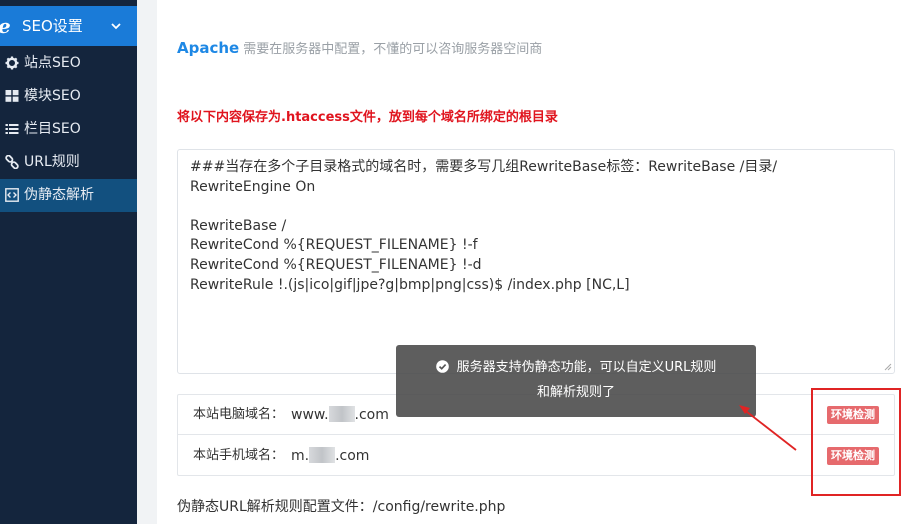  Describe the element at coordinates (575, 392) in the screenshot. I see `toast-line-2: 和解析规则了` at that location.